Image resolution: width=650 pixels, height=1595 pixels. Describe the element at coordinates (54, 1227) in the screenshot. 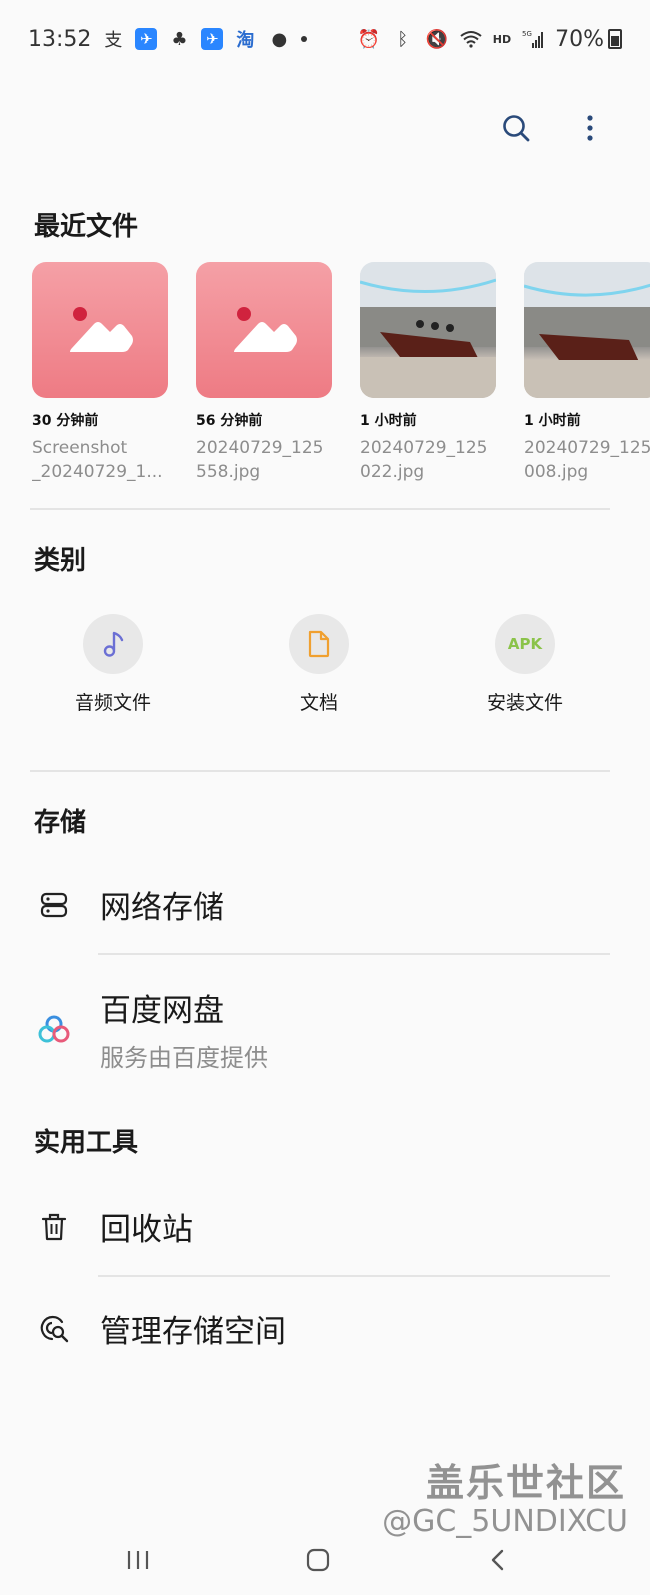

I see `trash-icon` at that location.